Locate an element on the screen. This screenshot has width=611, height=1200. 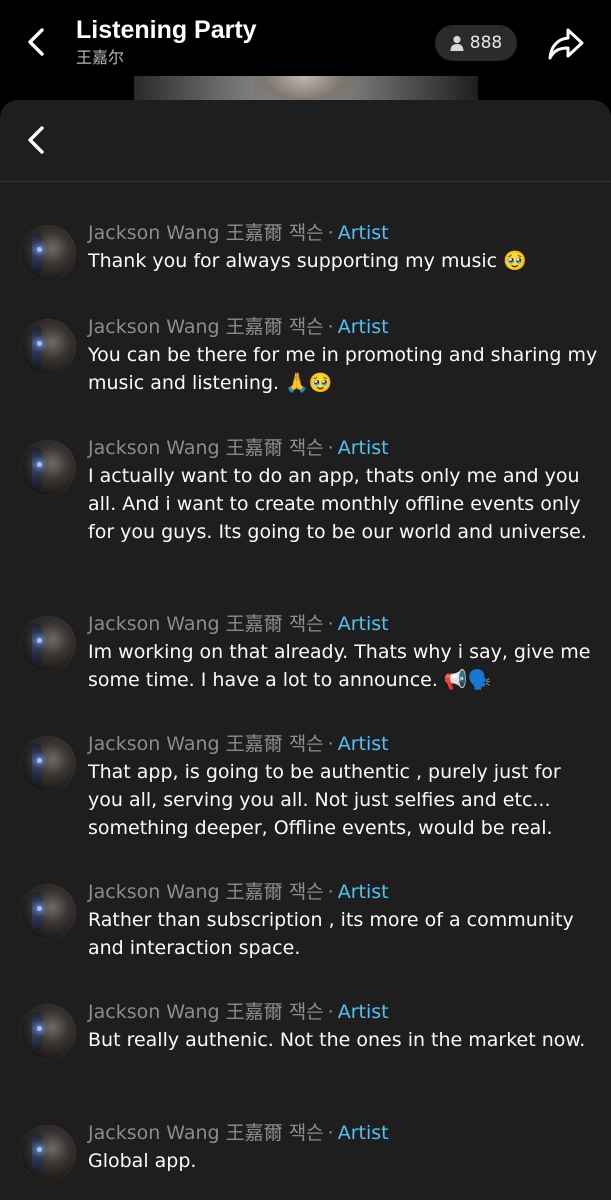
sheet-back-button is located at coordinates (36, 140).